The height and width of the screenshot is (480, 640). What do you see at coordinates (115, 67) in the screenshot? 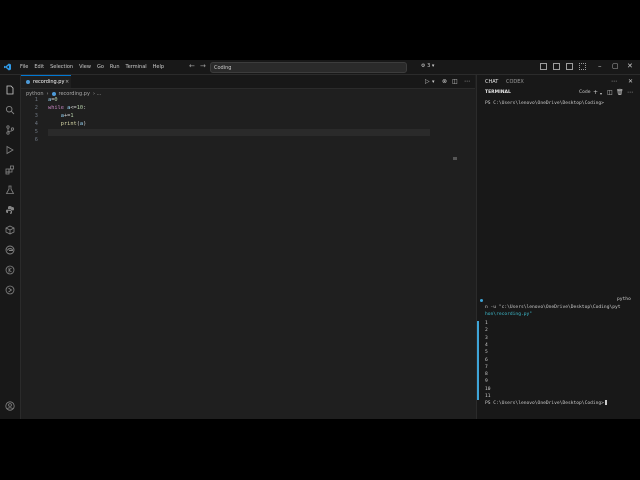
I see `menu-run: Run` at bounding box center [115, 67].